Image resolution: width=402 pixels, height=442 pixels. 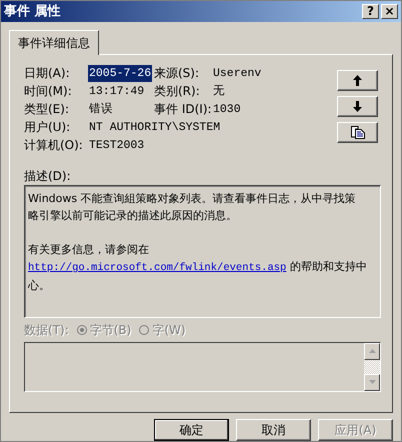 What do you see at coordinates (48, 176) in the screenshot?
I see `section-label: 描述(D):` at bounding box center [48, 176].